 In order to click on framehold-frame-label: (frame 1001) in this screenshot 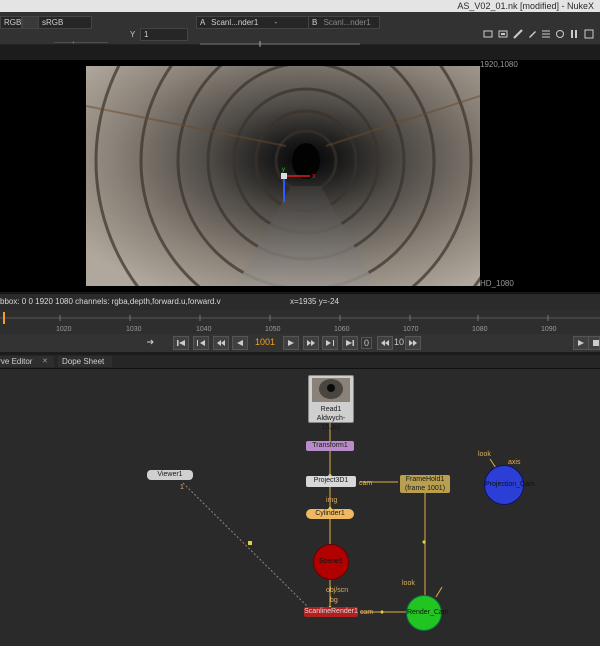, I will do `click(425, 488)`.